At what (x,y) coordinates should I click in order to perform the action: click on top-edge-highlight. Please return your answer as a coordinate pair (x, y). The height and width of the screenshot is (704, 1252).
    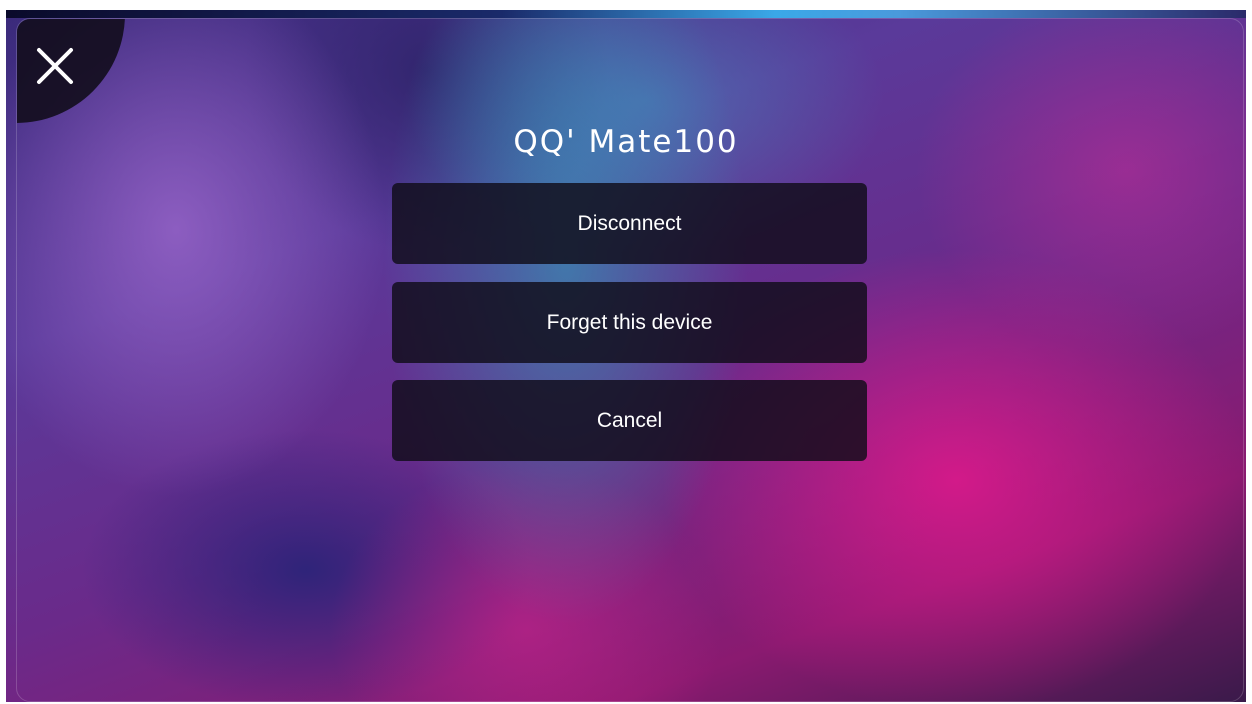
    Looking at the image, I should click on (626, 14).